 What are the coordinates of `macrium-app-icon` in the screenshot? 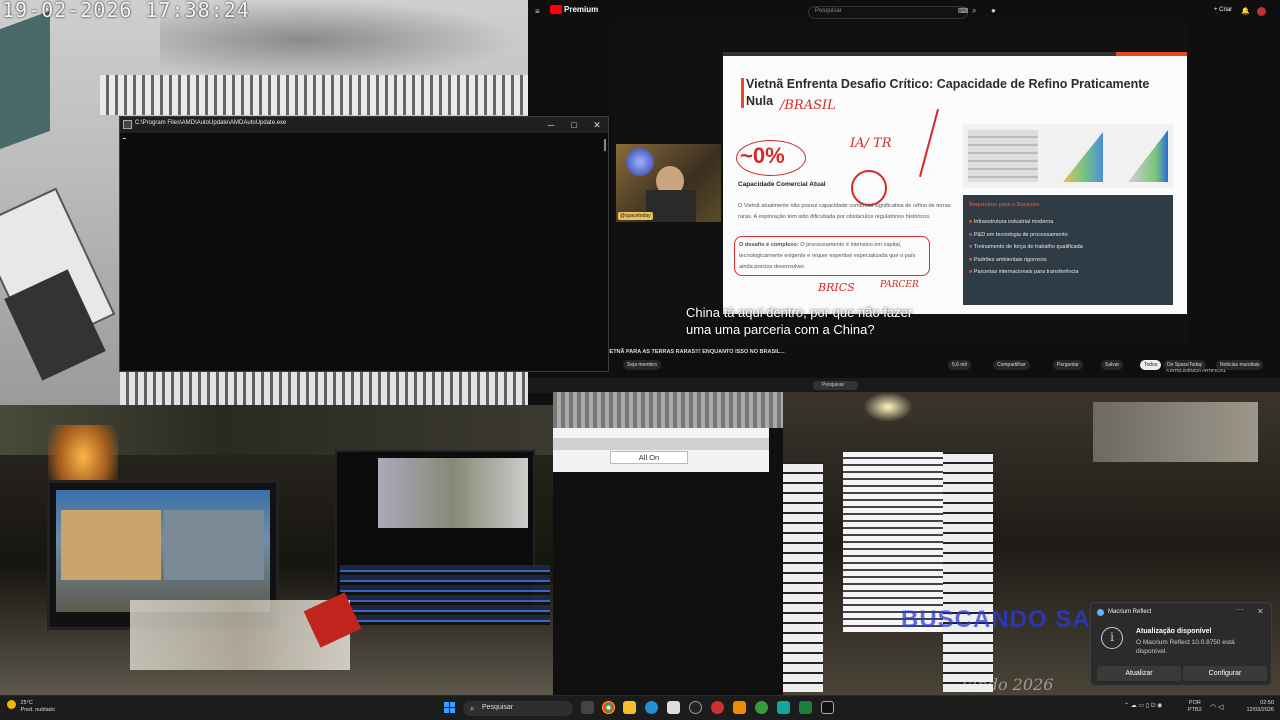 It's located at (1100, 612).